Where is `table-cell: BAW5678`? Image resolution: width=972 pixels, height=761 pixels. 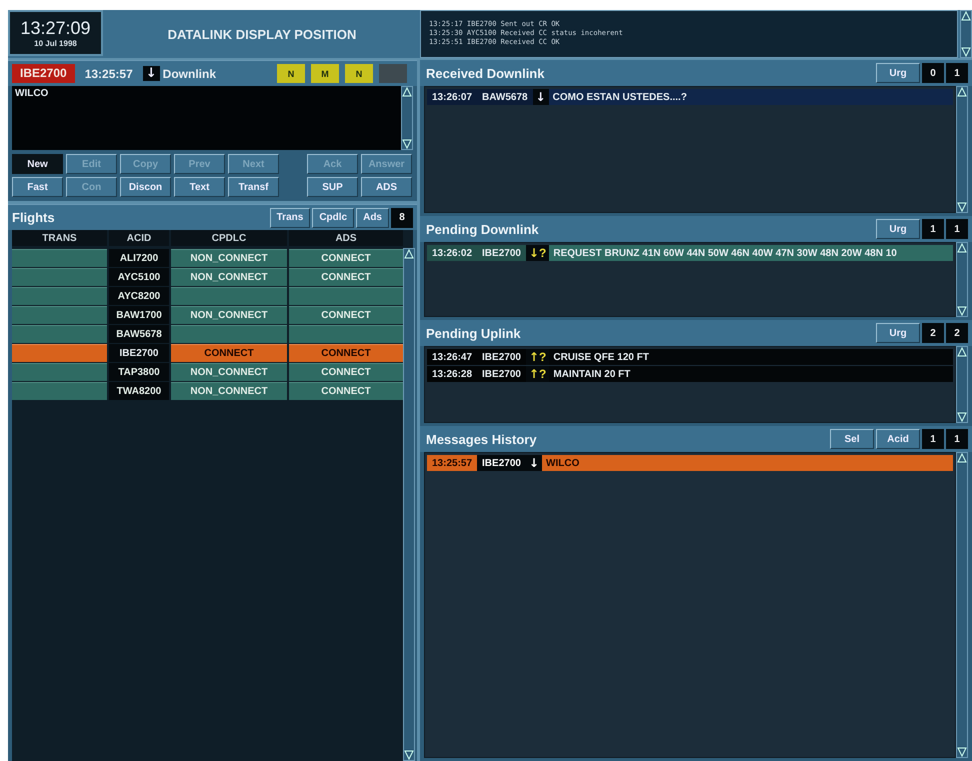
table-cell: BAW5678 is located at coordinates (139, 334).